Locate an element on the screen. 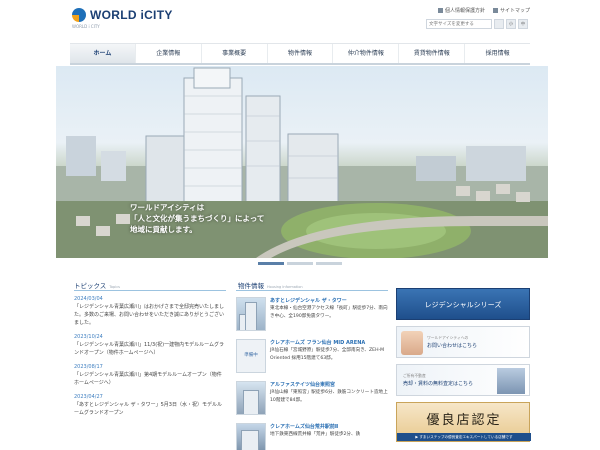  nav-business: 事業概要 is located at coordinates (235, 53).